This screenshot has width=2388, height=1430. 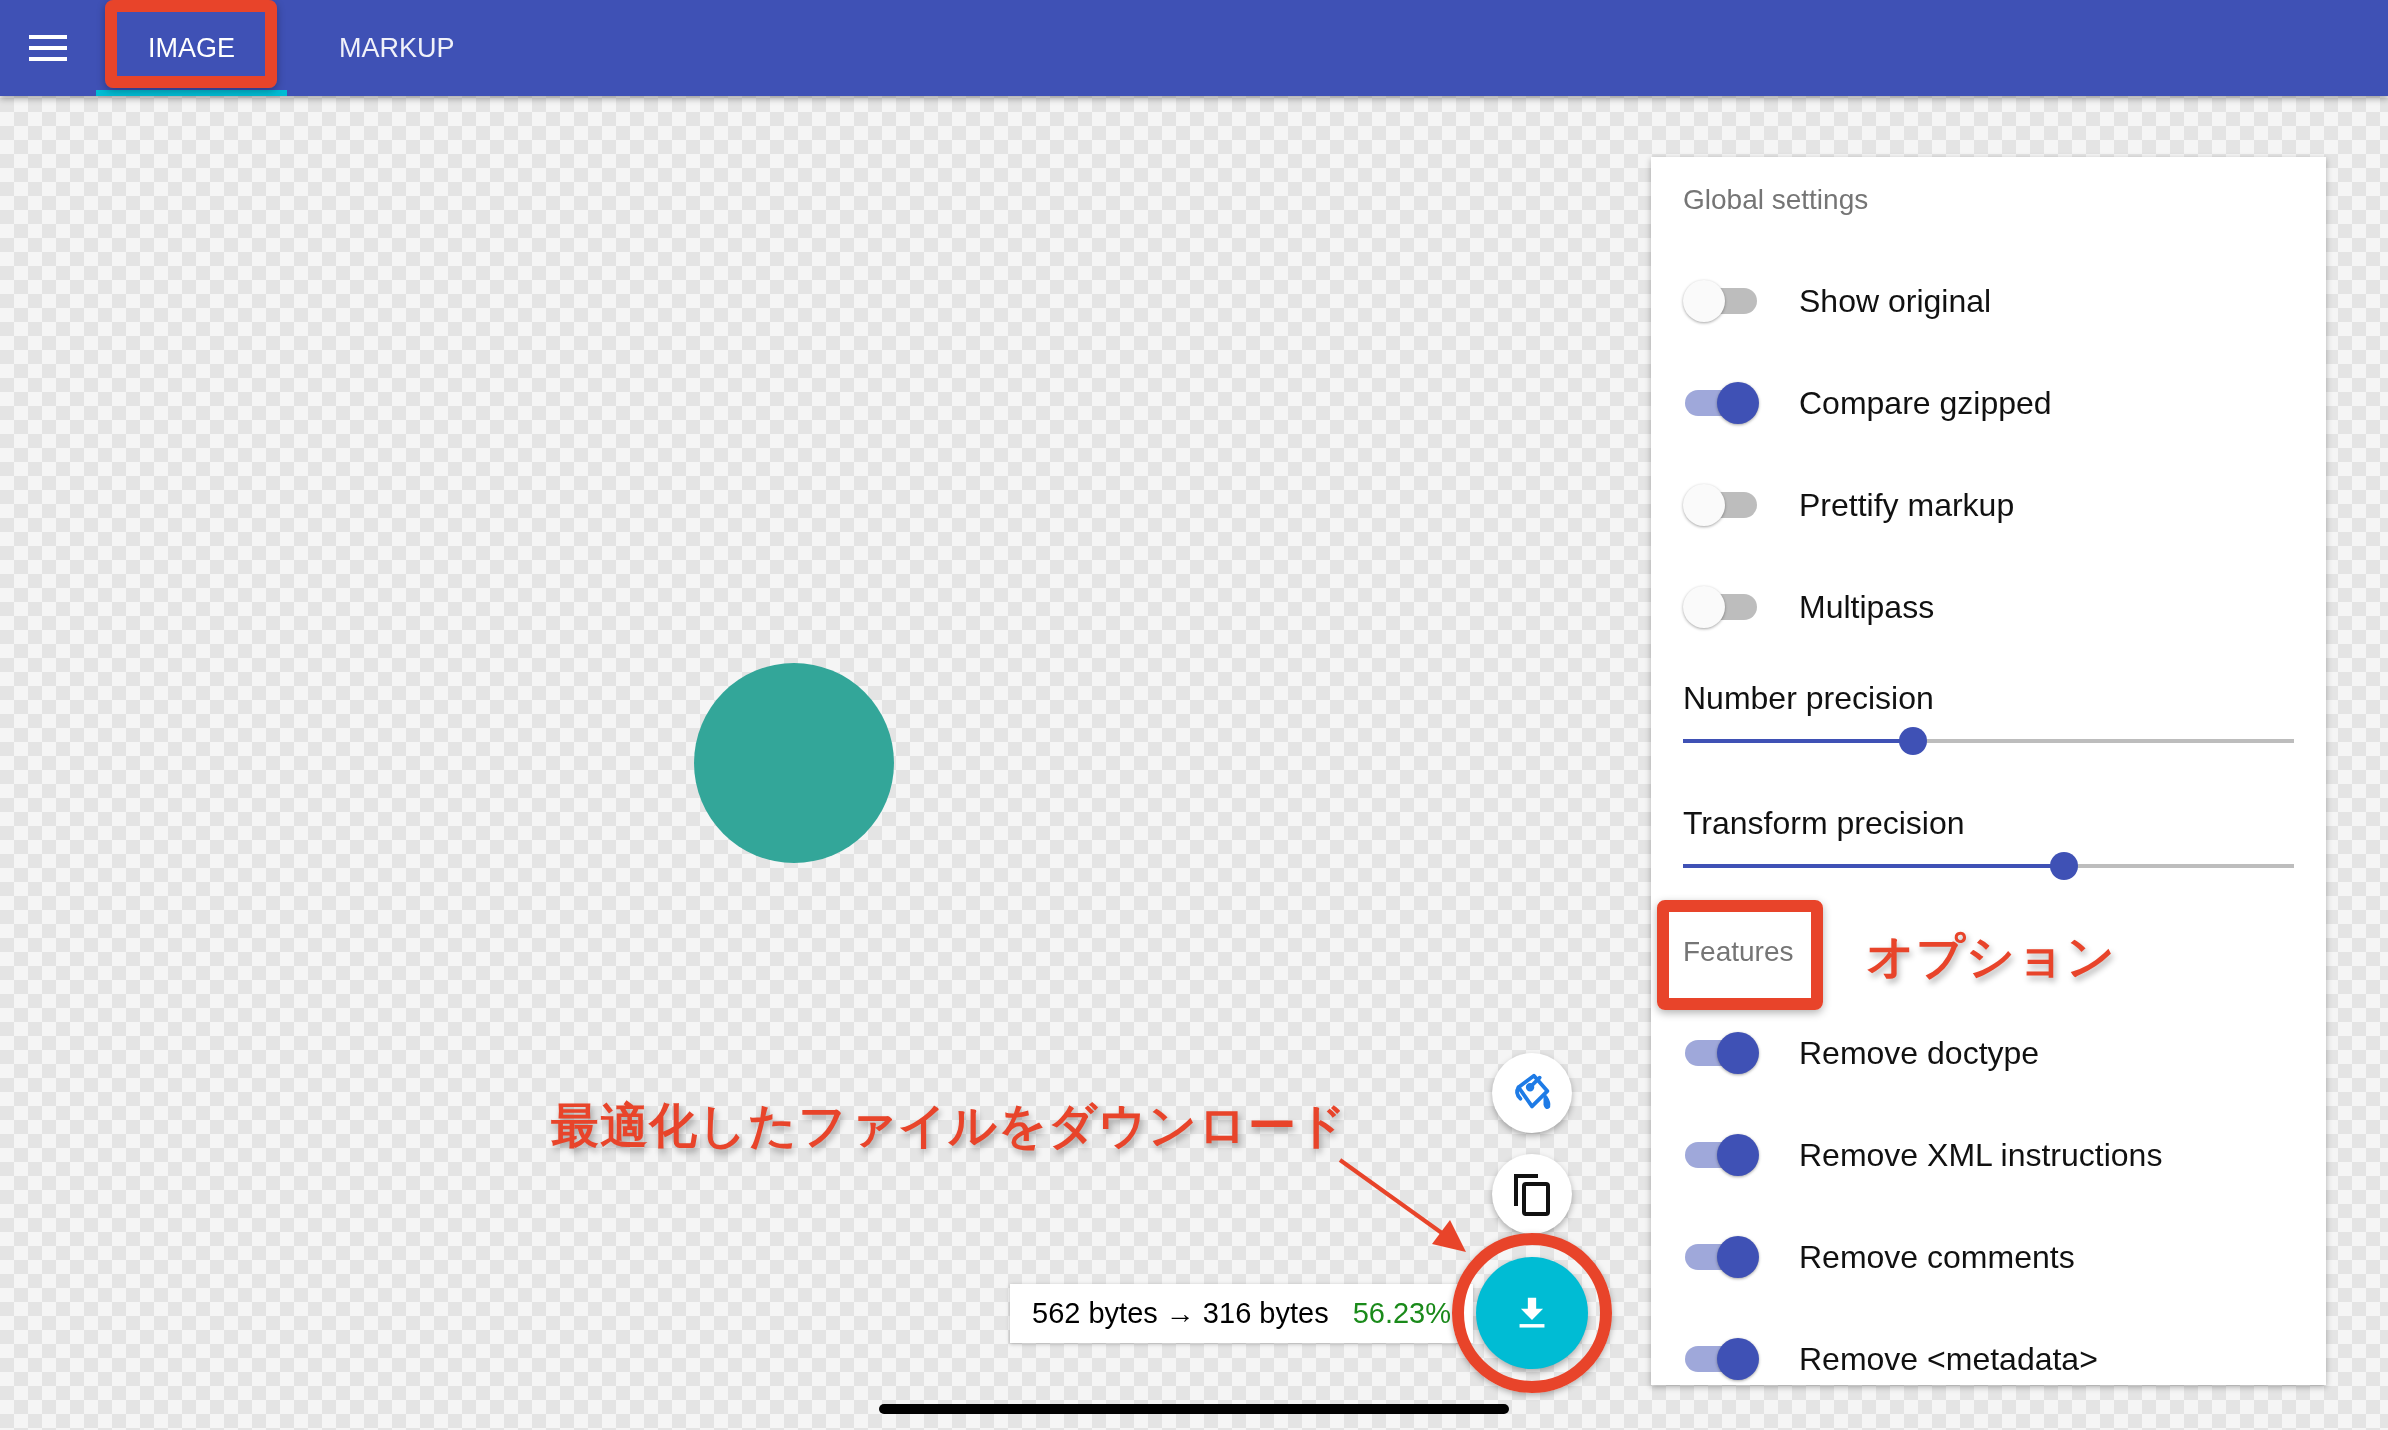 What do you see at coordinates (1401, 1313) in the screenshot?
I see `saving-percent: 56.23%` at bounding box center [1401, 1313].